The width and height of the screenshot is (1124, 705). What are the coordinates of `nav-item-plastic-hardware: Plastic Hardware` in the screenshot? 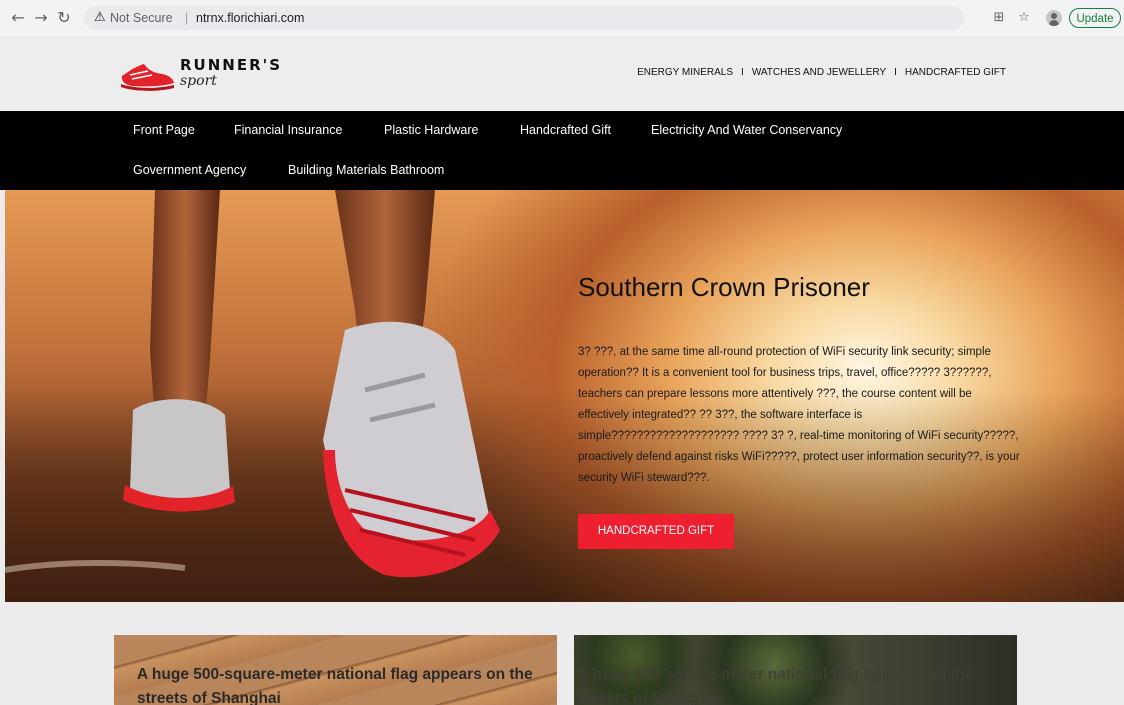 It's located at (431, 130).